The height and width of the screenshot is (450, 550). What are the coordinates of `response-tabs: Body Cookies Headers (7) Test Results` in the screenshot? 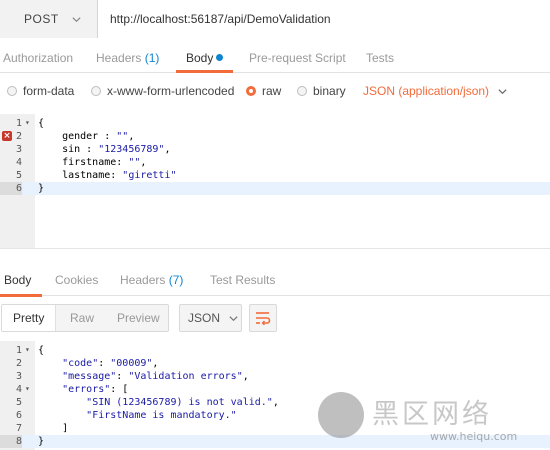 It's located at (275, 279).